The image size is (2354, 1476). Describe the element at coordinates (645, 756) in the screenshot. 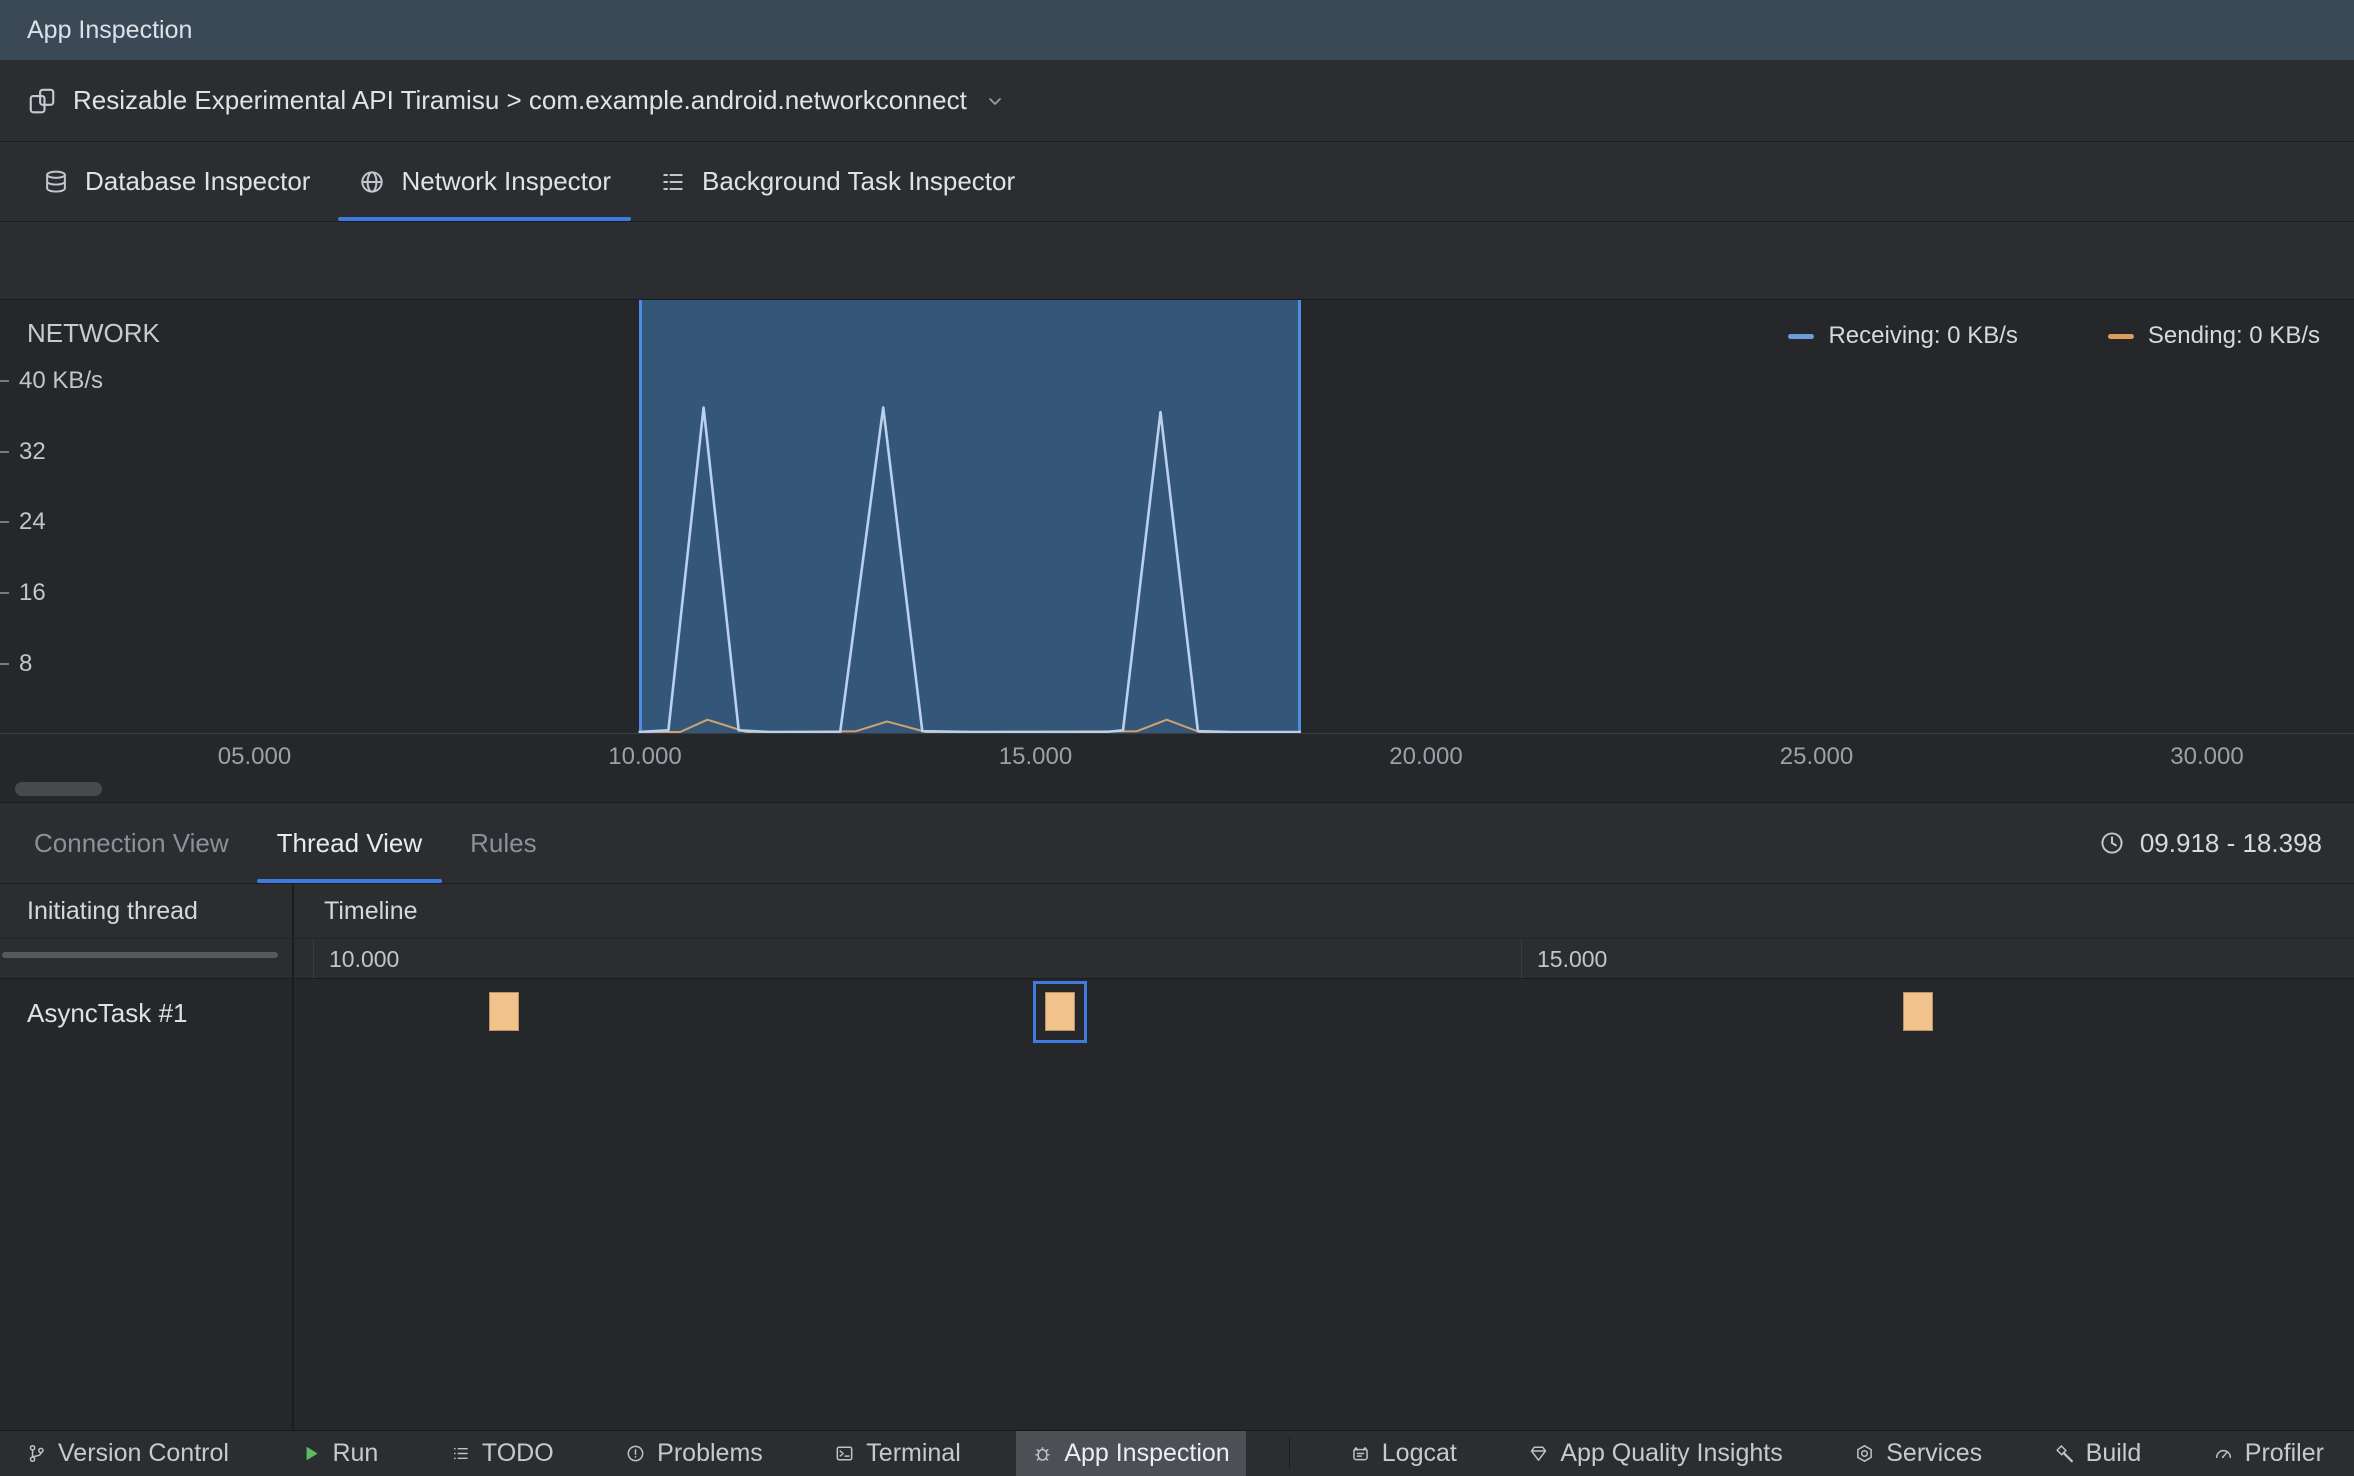

I see `x-axis-tick: 10.000` at that location.